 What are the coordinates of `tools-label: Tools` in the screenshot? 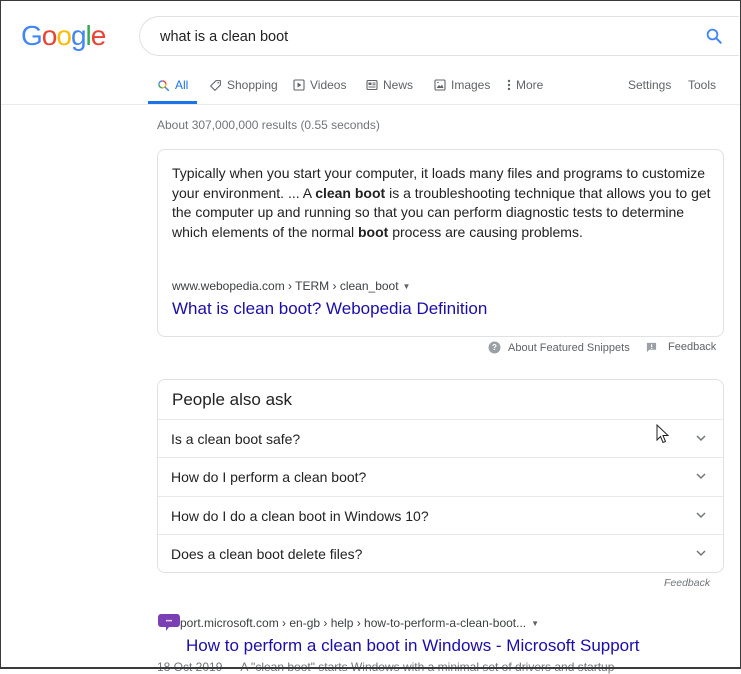 It's located at (702, 85).